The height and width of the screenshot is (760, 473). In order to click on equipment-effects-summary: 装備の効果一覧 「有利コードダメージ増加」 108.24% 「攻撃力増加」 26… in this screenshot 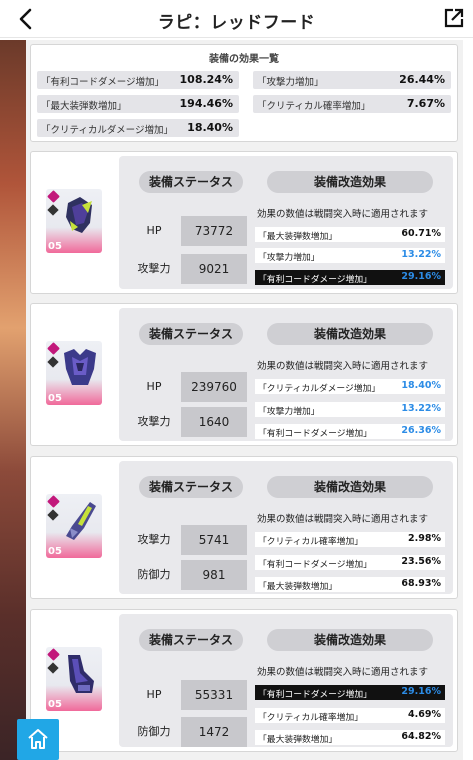, I will do `click(244, 93)`.